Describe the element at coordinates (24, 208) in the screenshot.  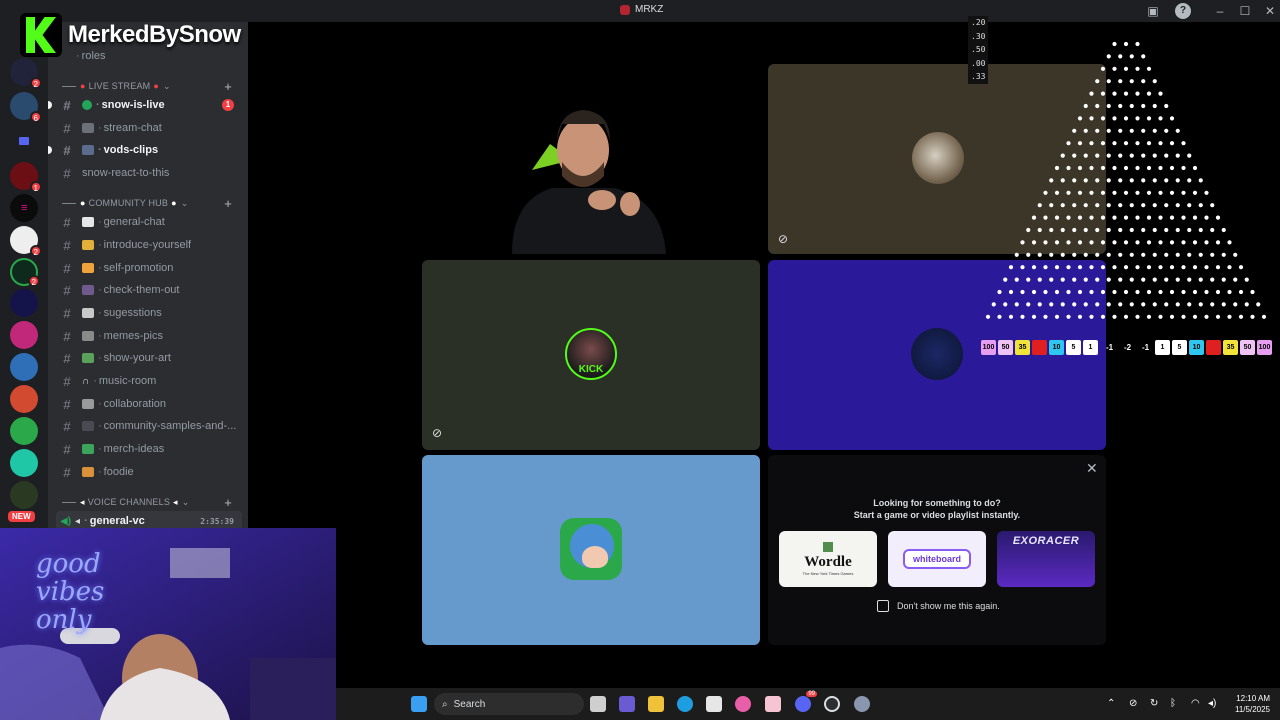
I see `server-icon: ≡` at that location.